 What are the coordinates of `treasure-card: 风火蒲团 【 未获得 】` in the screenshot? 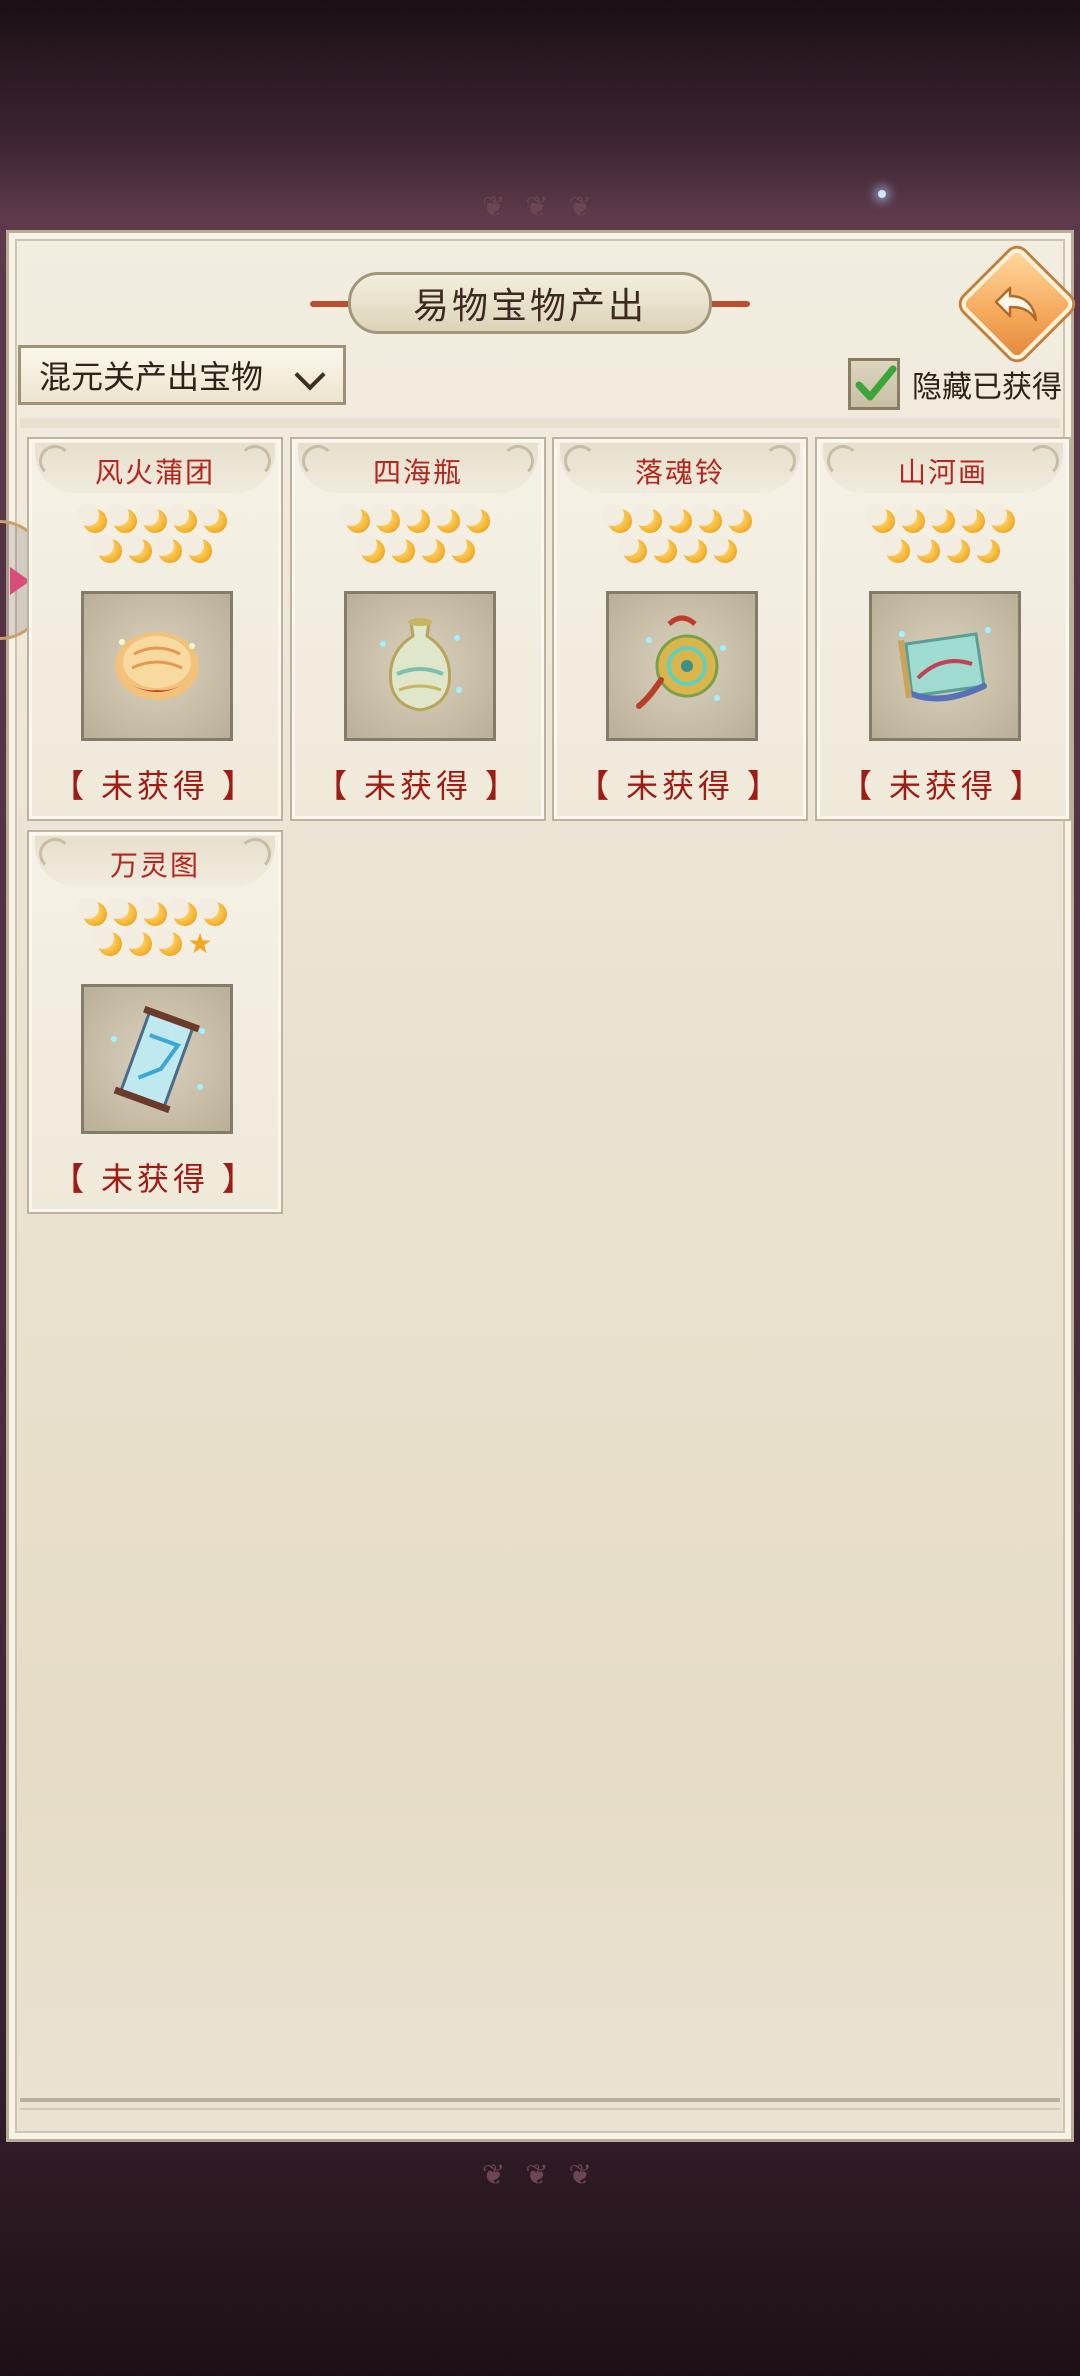 It's located at (155, 629).